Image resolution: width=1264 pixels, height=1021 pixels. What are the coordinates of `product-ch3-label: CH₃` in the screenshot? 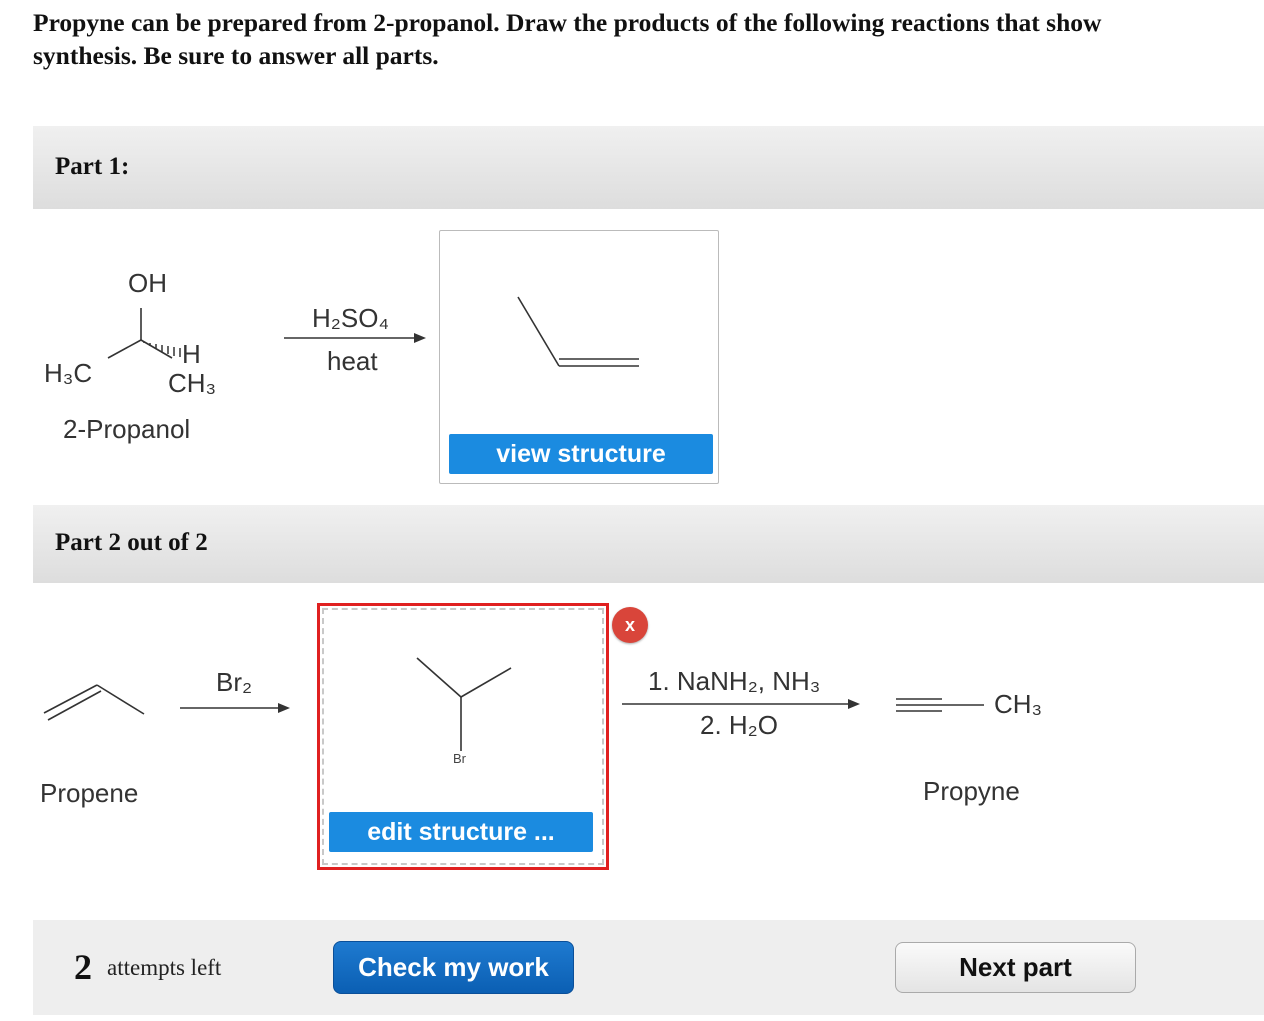 It's located at (1018, 704).